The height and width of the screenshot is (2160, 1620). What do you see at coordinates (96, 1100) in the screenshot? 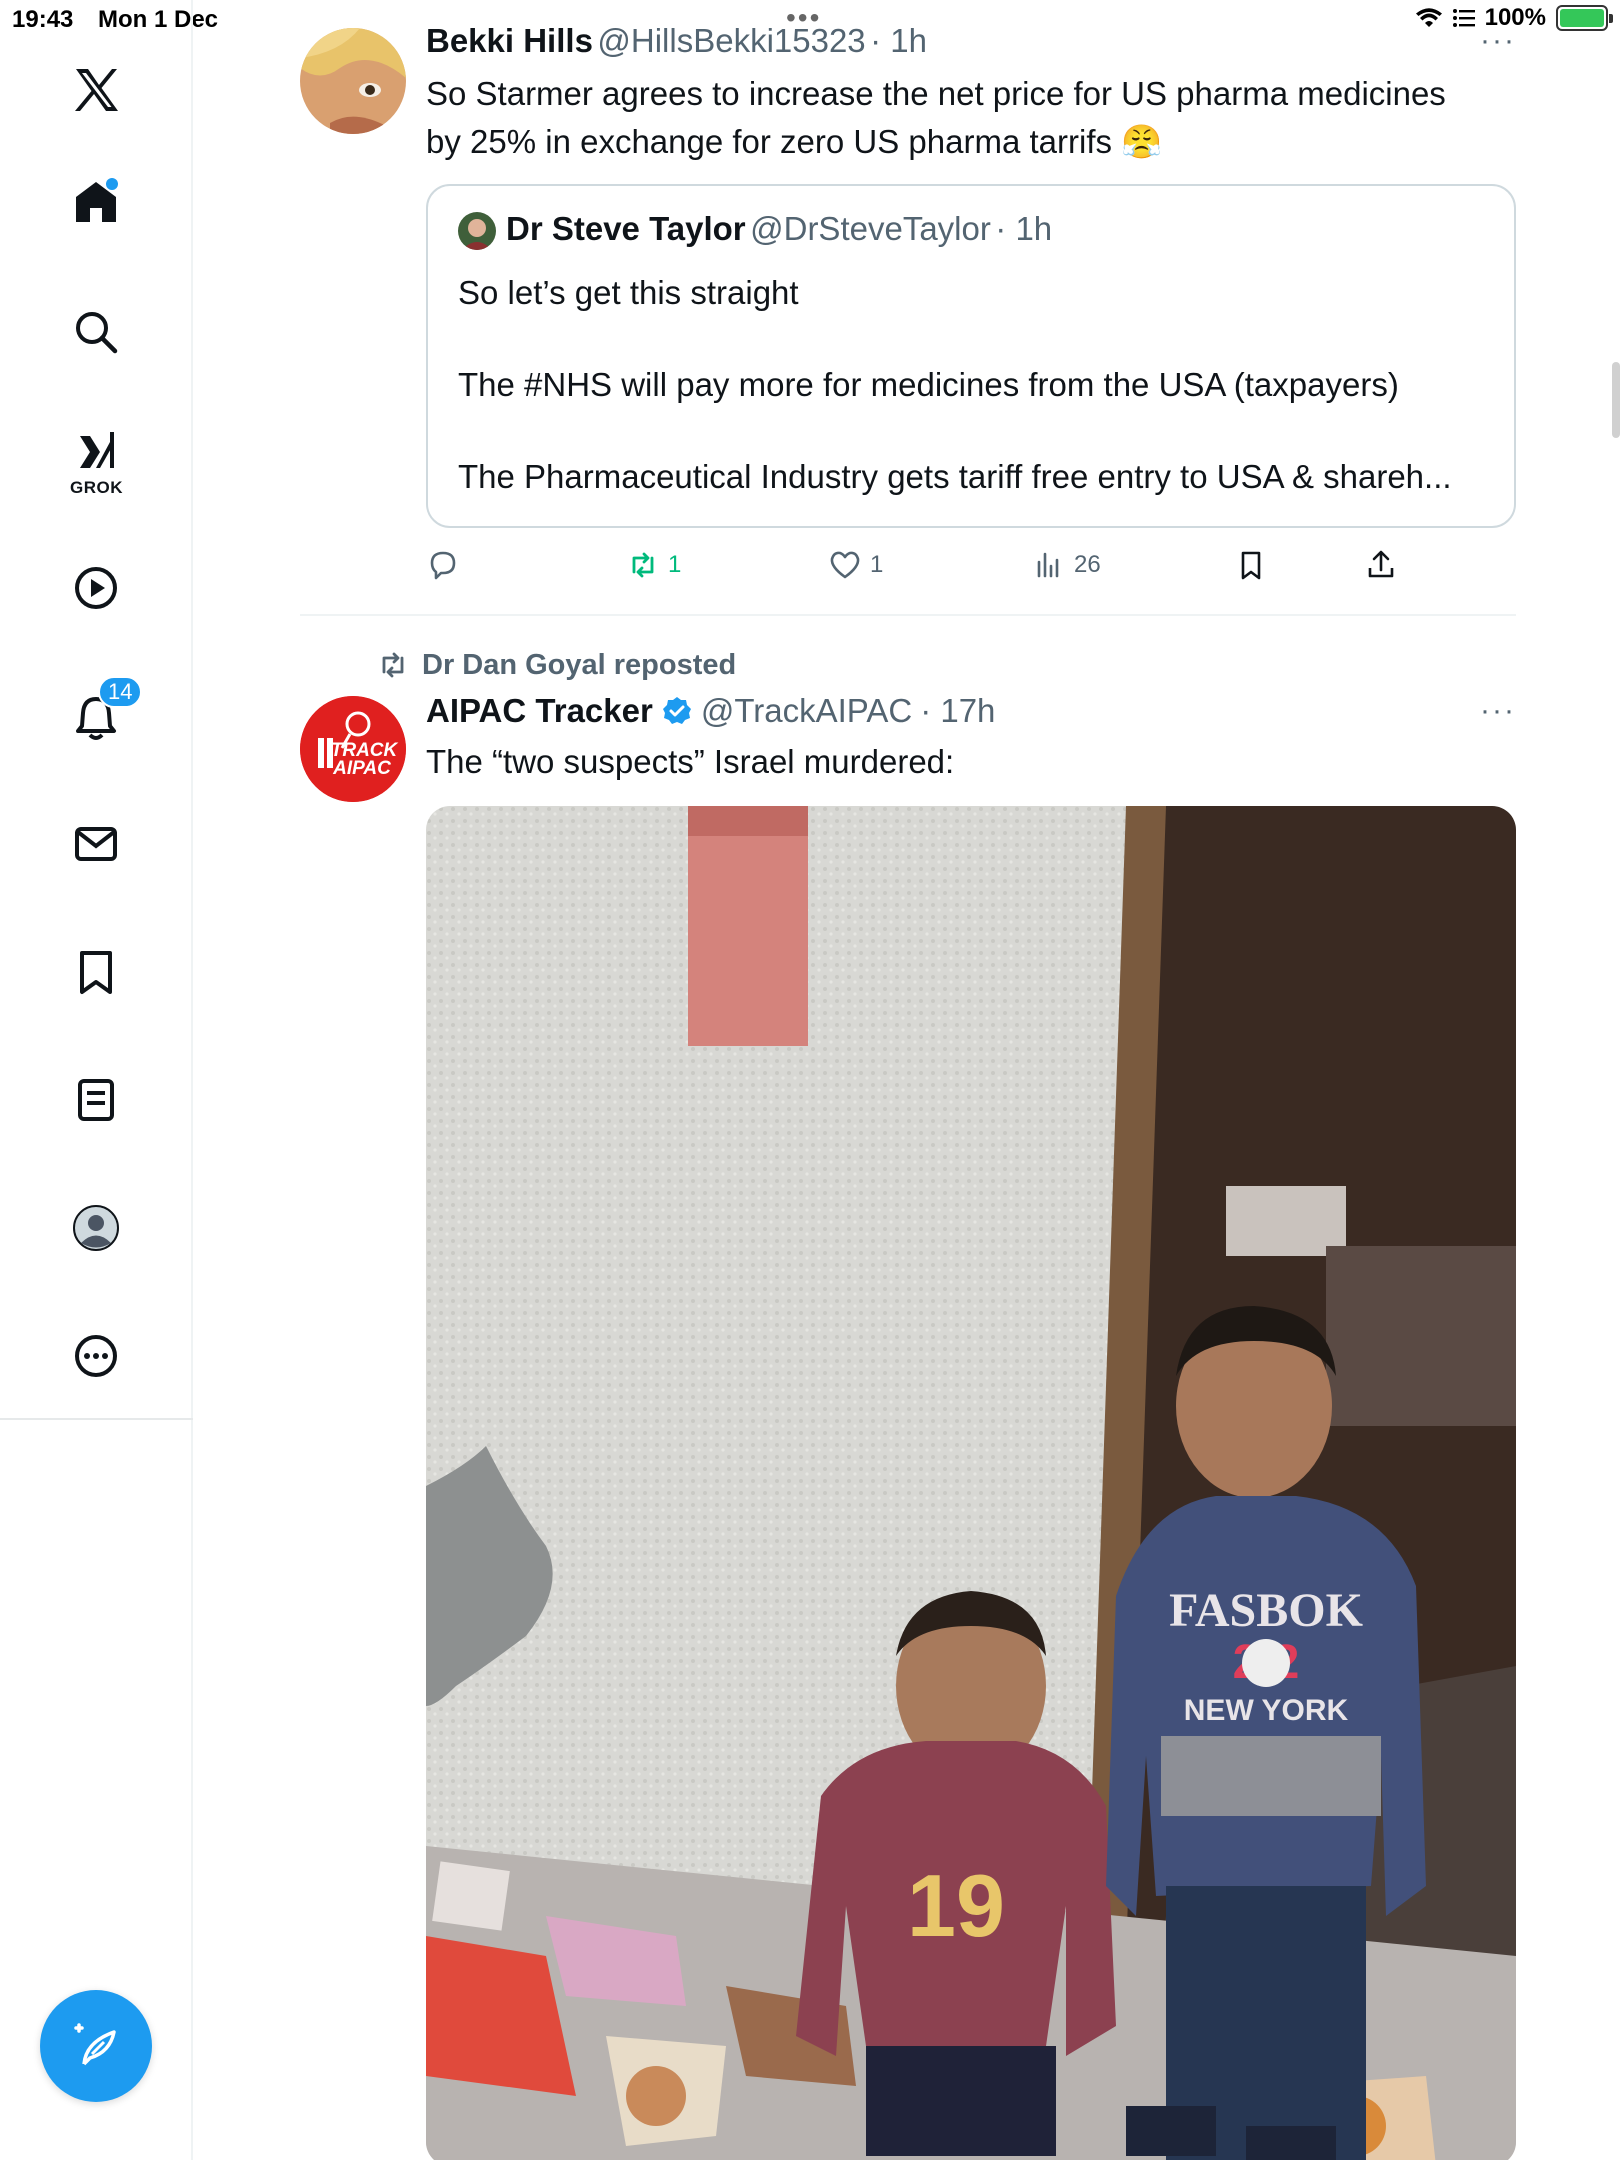
I see `list-icon` at bounding box center [96, 1100].